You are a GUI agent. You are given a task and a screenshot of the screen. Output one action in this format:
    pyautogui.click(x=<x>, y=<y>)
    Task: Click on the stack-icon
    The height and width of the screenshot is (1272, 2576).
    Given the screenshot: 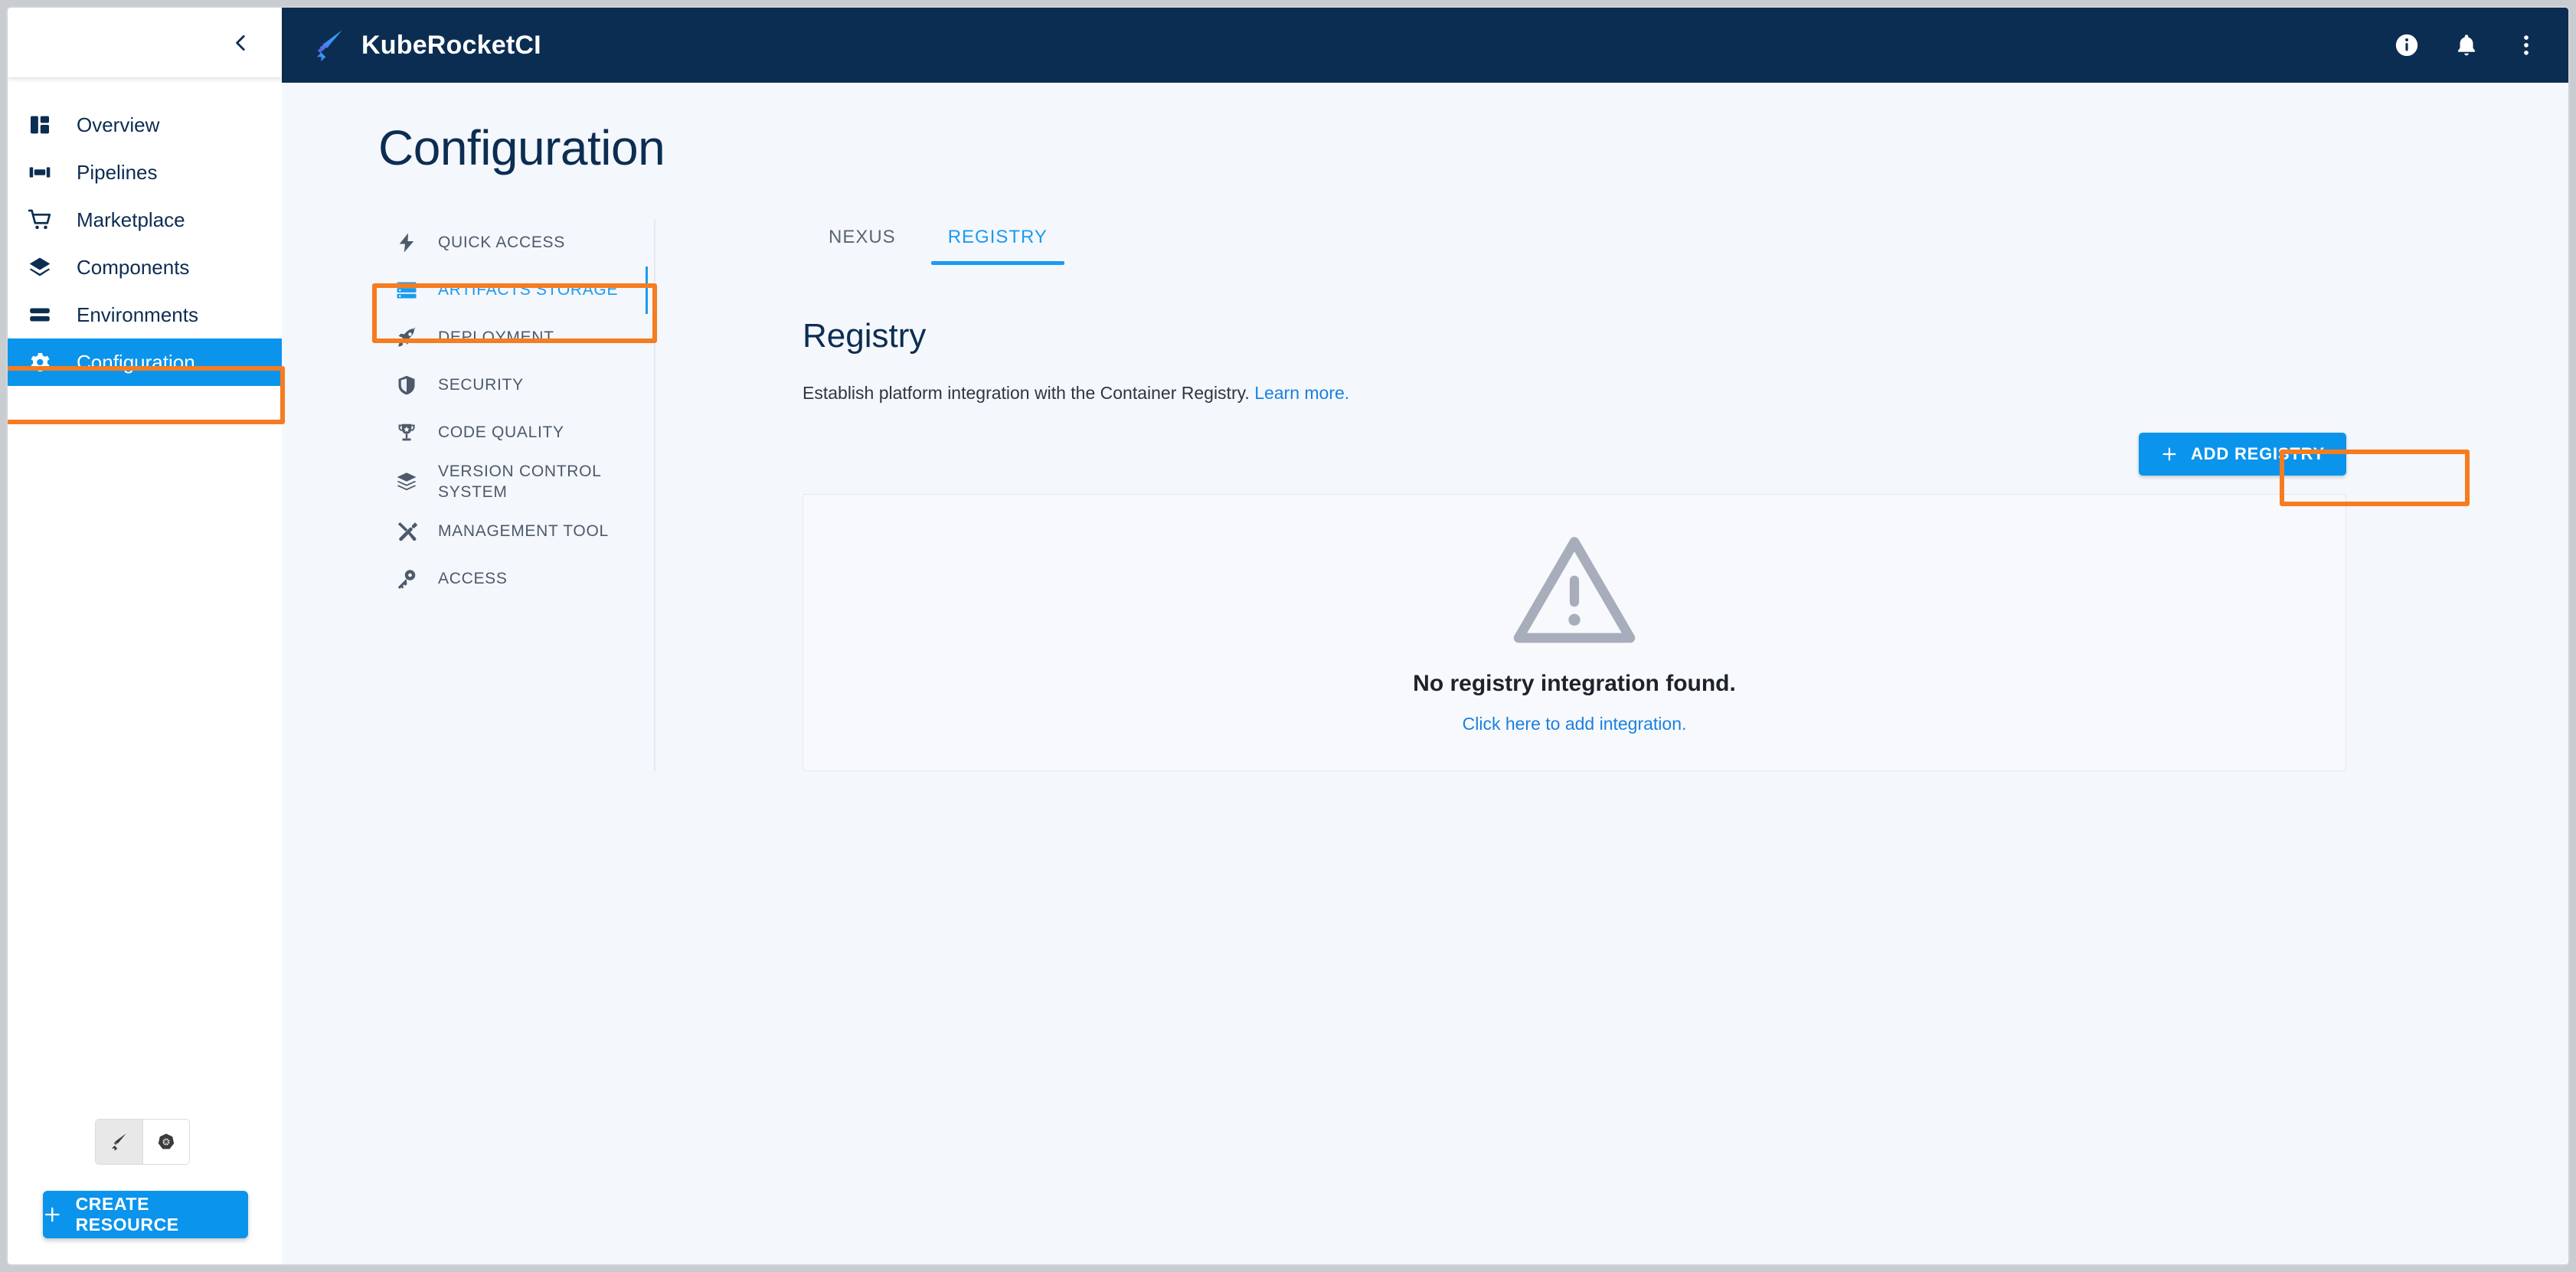 What is the action you would take?
    pyautogui.click(x=40, y=314)
    